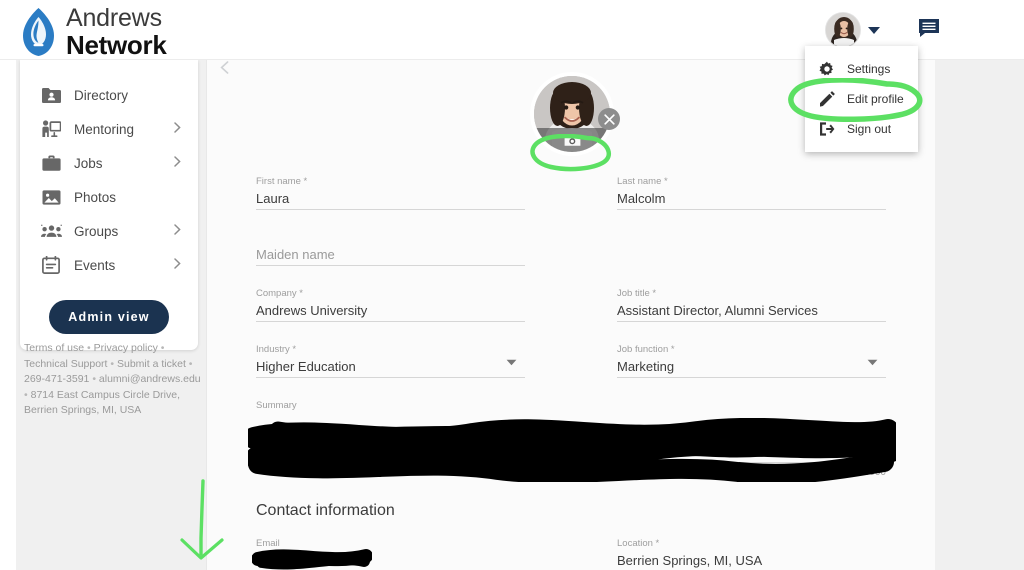 The image size is (1024, 570). What do you see at coordinates (54, 348) in the screenshot?
I see `terms-of-use-link: Terms of use` at bounding box center [54, 348].